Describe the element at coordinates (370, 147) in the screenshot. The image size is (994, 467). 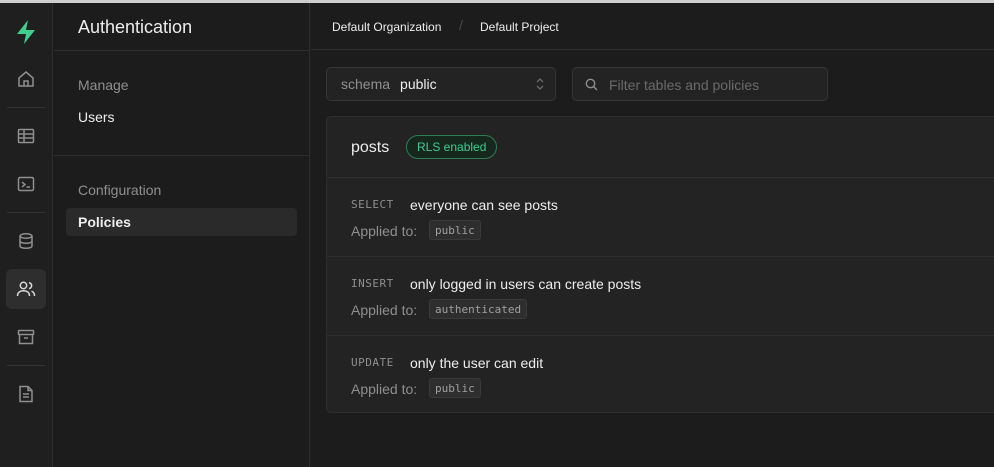
I see `table-name: posts` at that location.